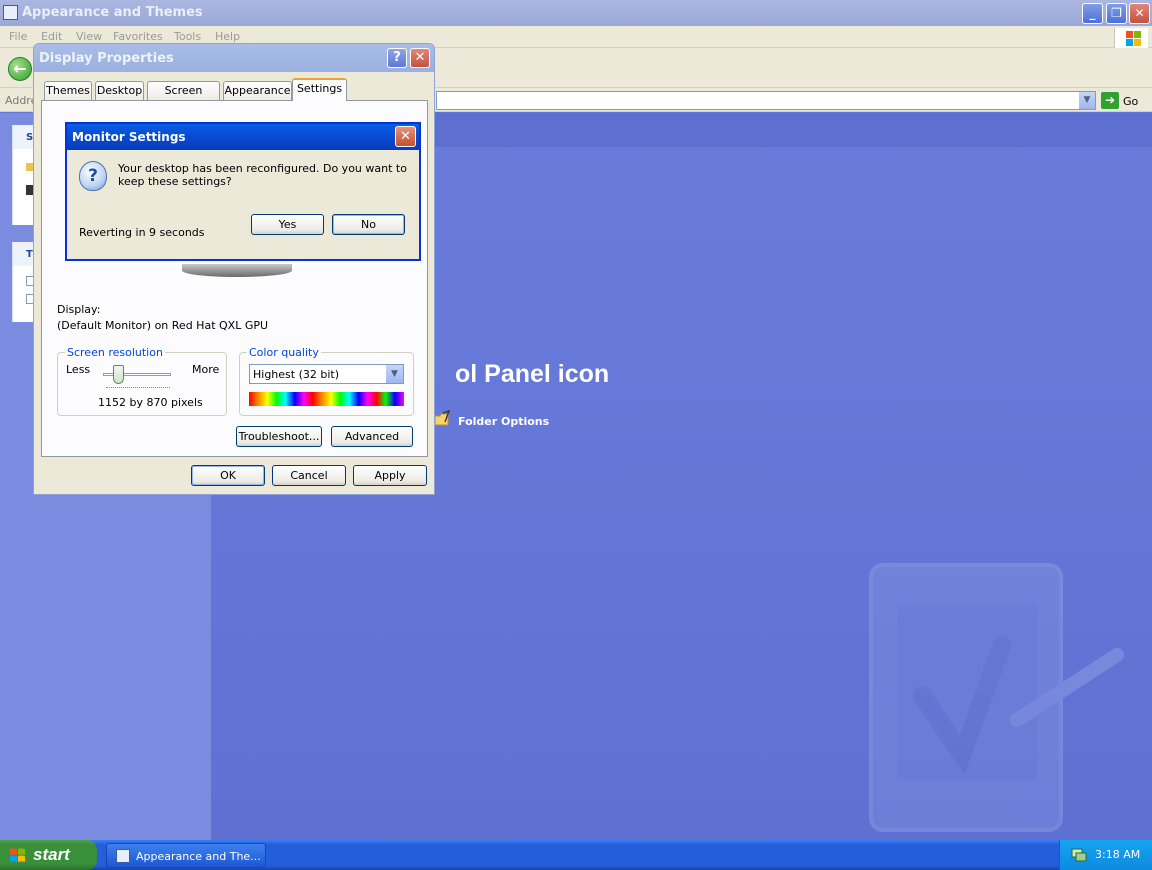 The image size is (1152, 870). I want to click on less-label: Less, so click(78, 369).